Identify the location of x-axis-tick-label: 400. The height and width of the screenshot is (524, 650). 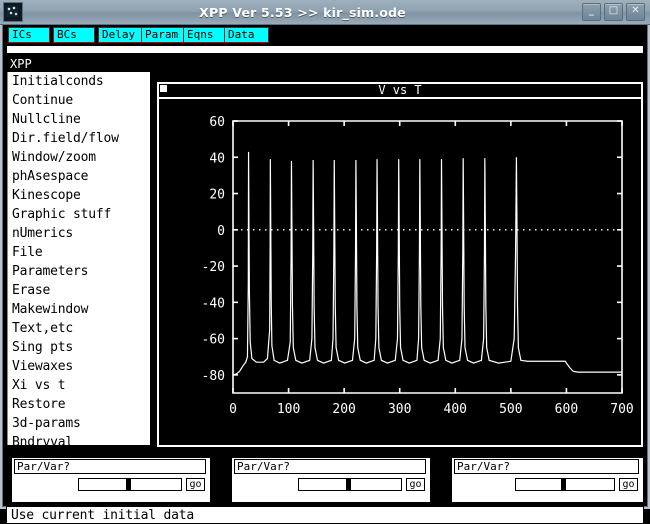
(455, 409).